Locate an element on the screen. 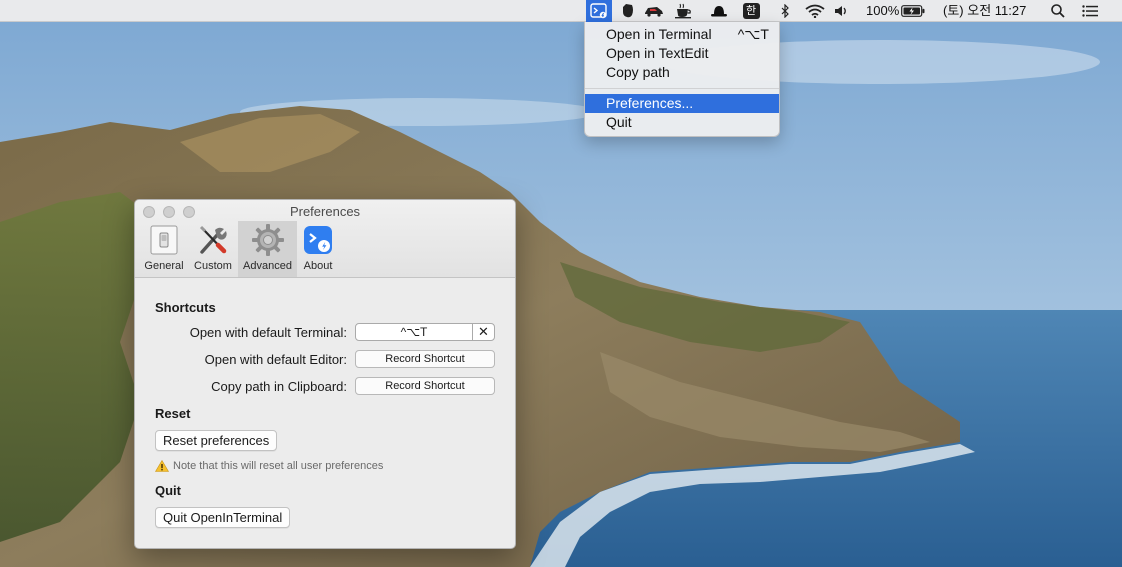  coffee-cup-icon is located at coordinates (683, 11).